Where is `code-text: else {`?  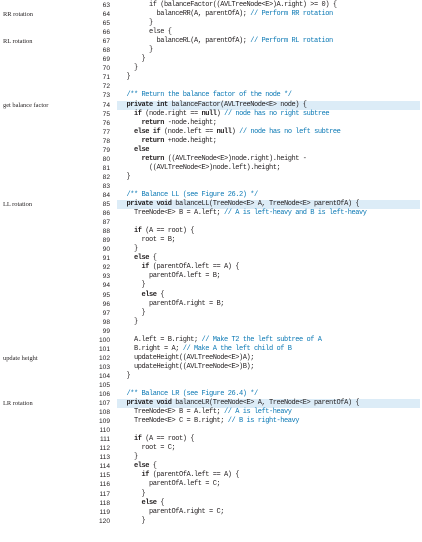 code-text: else { is located at coordinates (145, 32).